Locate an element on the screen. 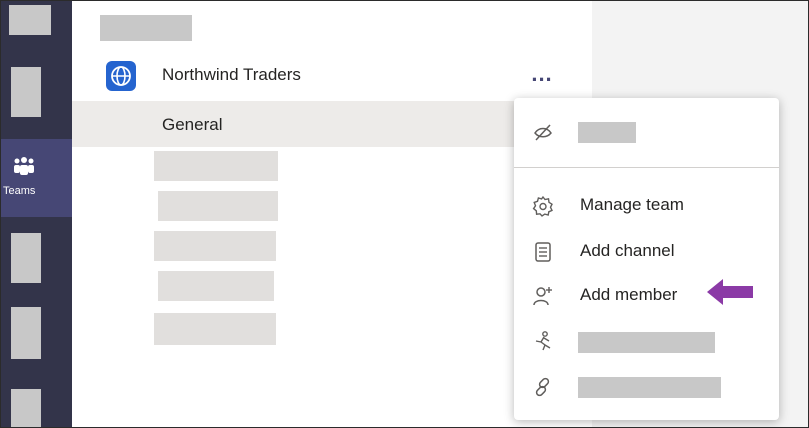 Image resolution: width=809 pixels, height=428 pixels. team-avatar is located at coordinates (121, 76).